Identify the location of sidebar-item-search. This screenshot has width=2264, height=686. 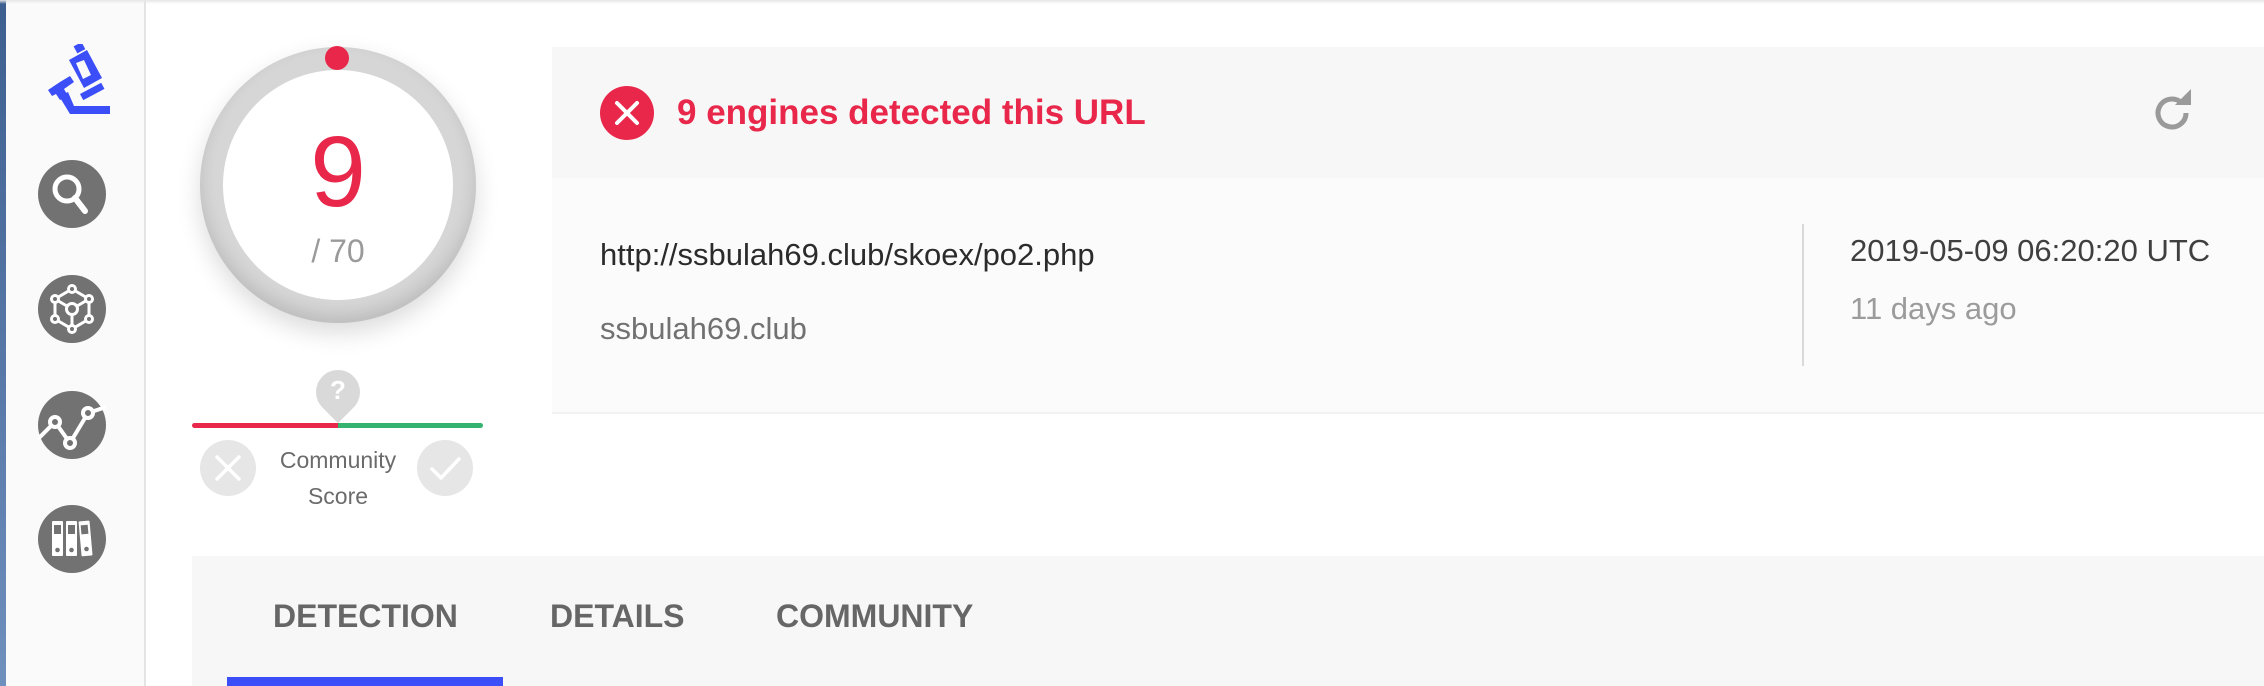
(72, 194).